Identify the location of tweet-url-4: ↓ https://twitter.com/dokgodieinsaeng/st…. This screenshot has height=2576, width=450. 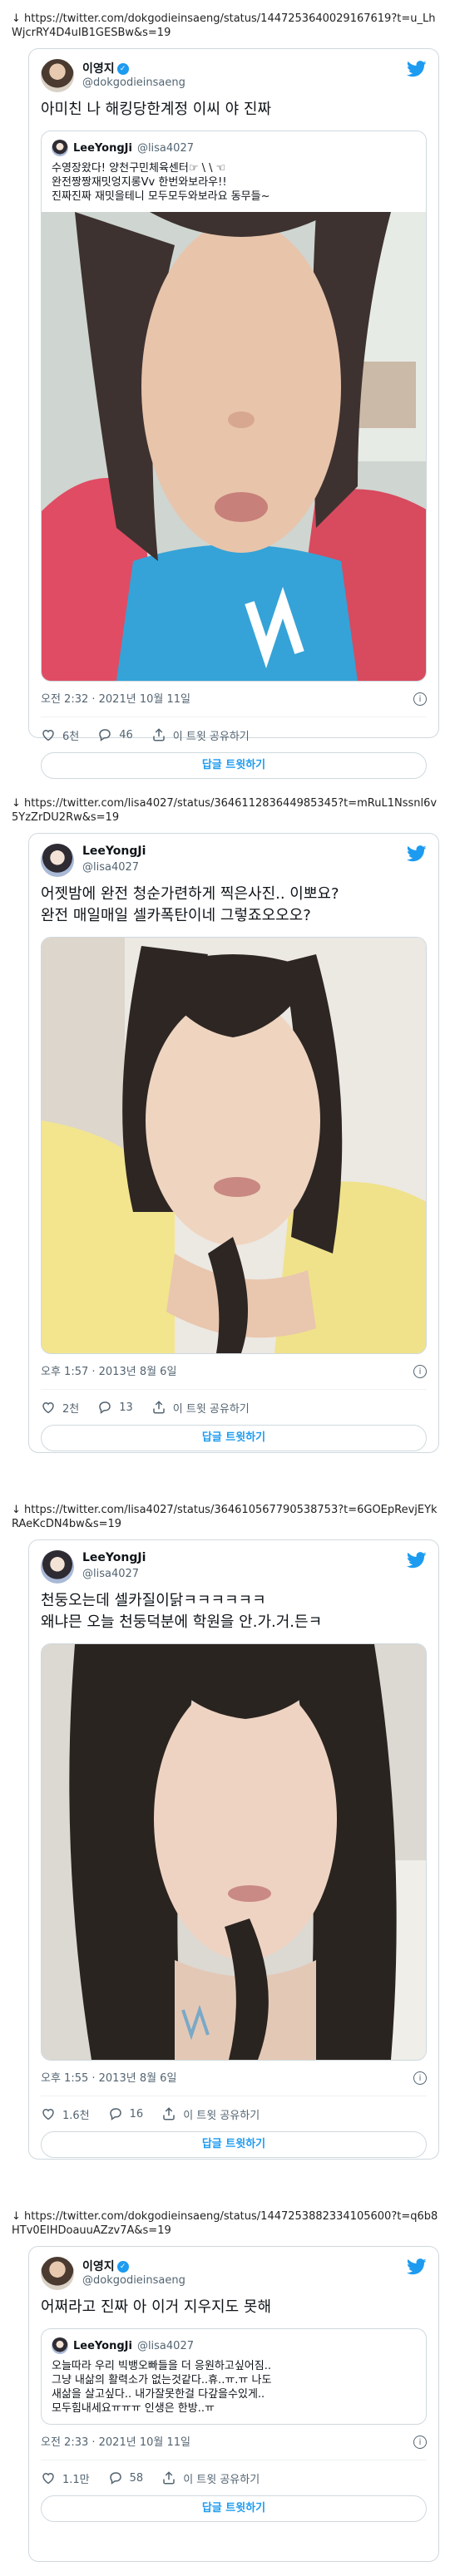
(226, 2223).